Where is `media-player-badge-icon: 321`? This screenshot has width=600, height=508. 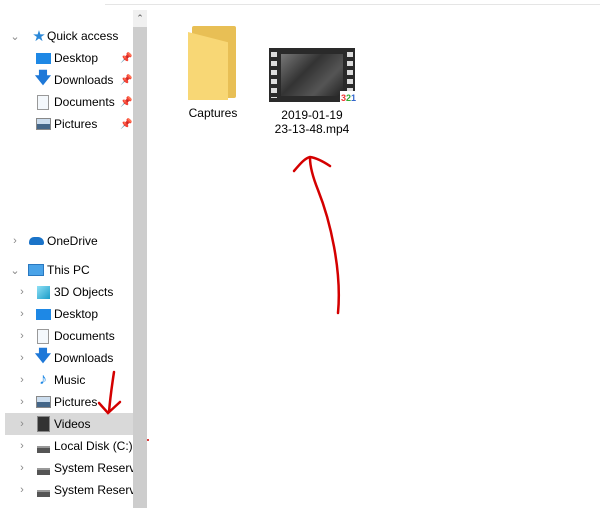
media-player-badge-icon: 321 is located at coordinates (348, 98).